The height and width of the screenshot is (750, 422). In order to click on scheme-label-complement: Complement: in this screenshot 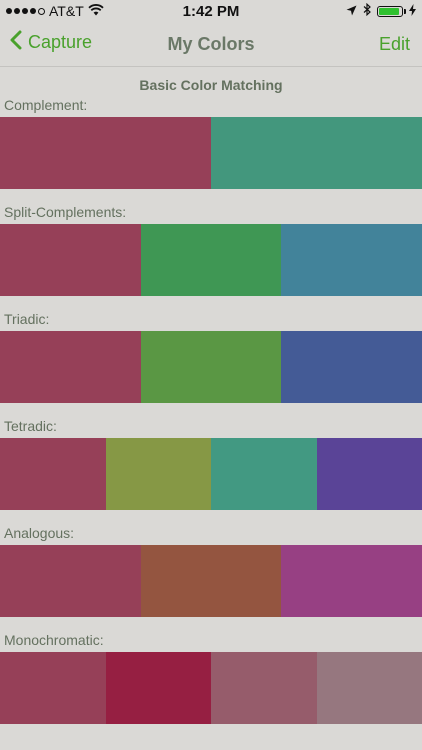, I will do `click(46, 105)`.